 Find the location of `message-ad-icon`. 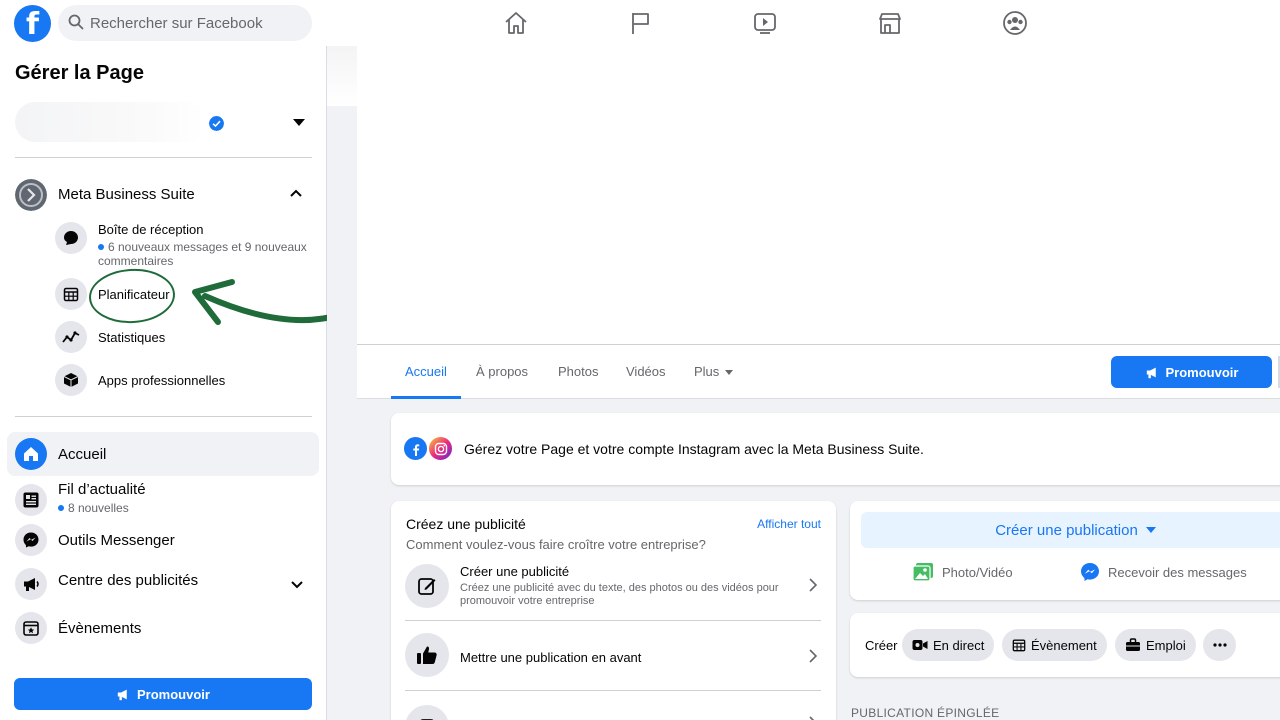

message-ad-icon is located at coordinates (427, 712).